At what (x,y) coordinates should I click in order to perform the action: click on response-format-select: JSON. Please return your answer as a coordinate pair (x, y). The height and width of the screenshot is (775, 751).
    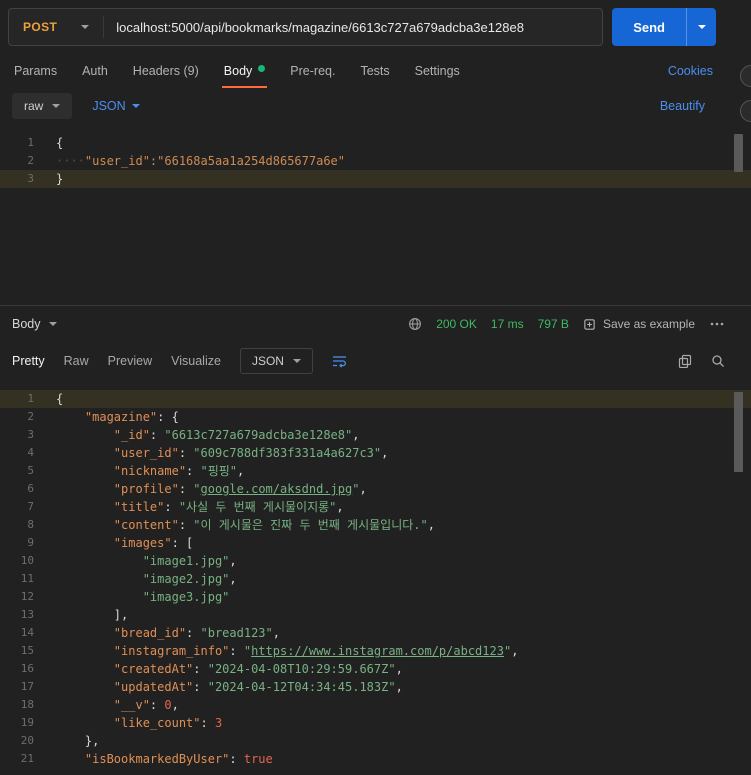
    Looking at the image, I should click on (276, 361).